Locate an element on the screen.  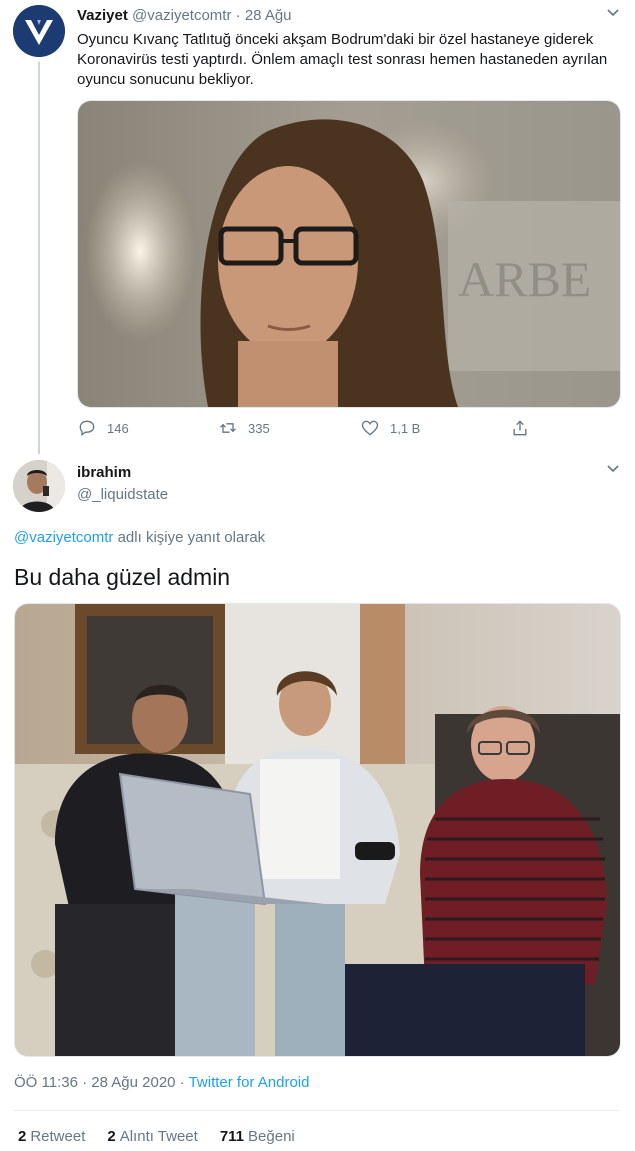
quotes-label: Alıntı Tweet is located at coordinates (158, 1136).